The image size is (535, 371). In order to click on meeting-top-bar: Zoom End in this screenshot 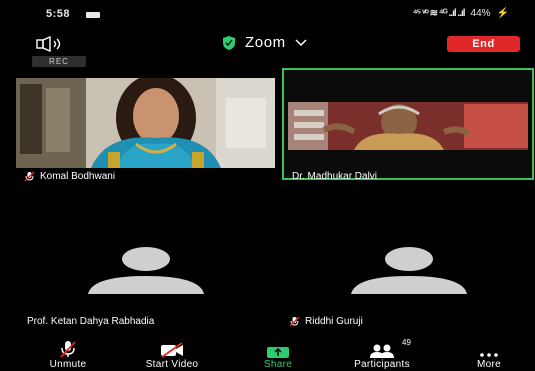, I will do `click(267, 44)`.